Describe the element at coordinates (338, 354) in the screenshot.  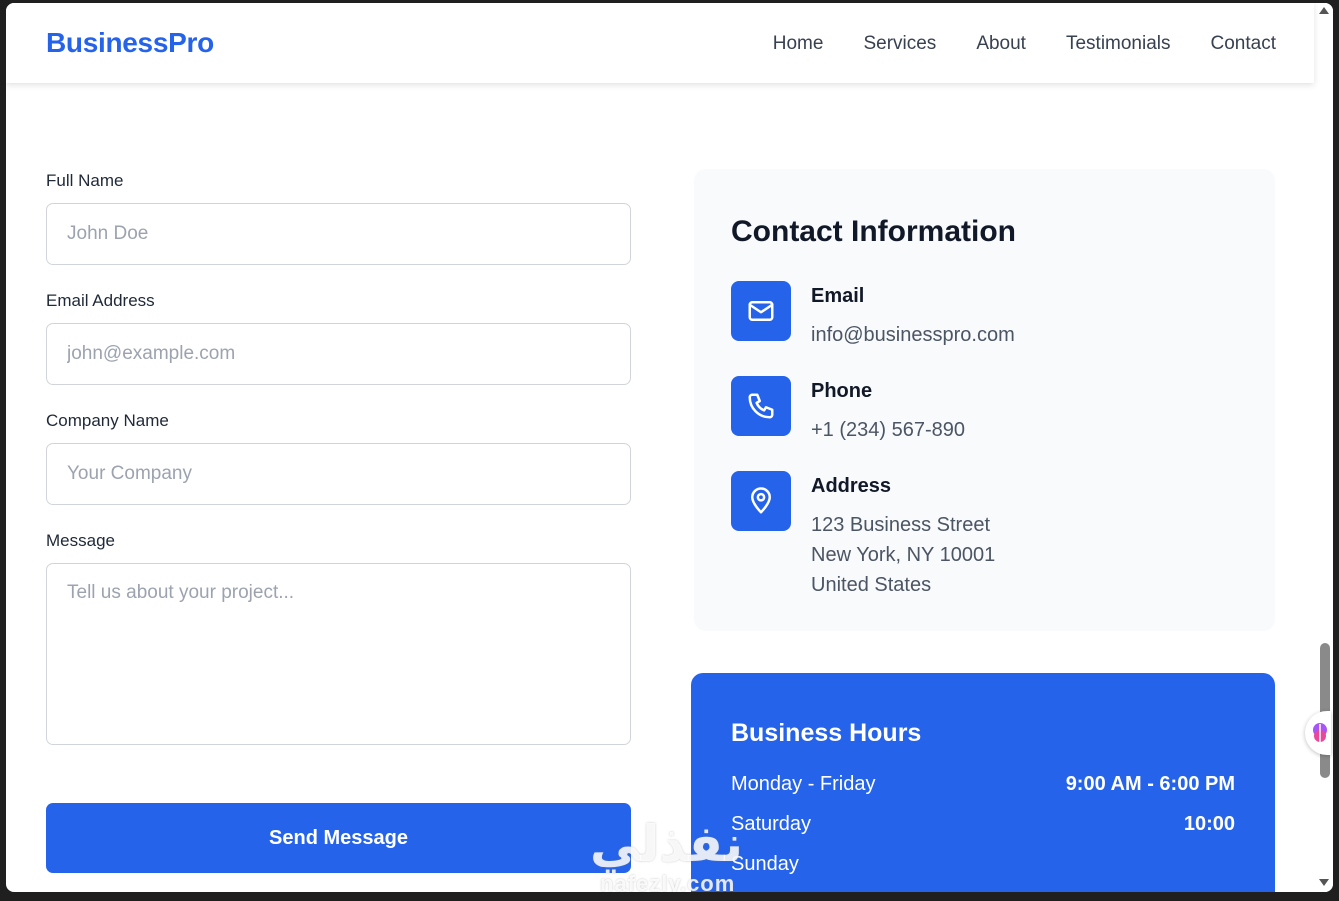
I see `email-input` at that location.